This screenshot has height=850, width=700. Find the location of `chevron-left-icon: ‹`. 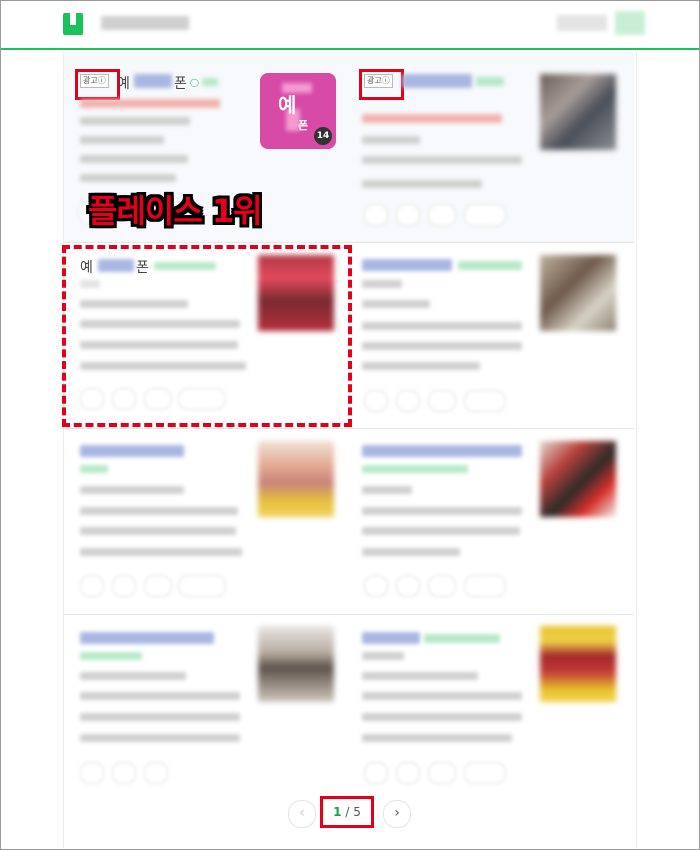

chevron-left-icon: ‹ is located at coordinates (302, 813).